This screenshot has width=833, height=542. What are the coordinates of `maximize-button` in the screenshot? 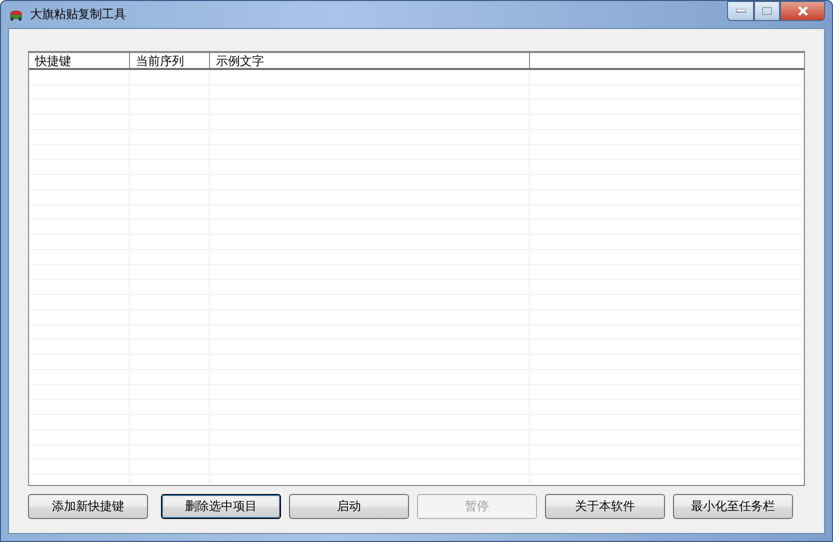 It's located at (767, 11).